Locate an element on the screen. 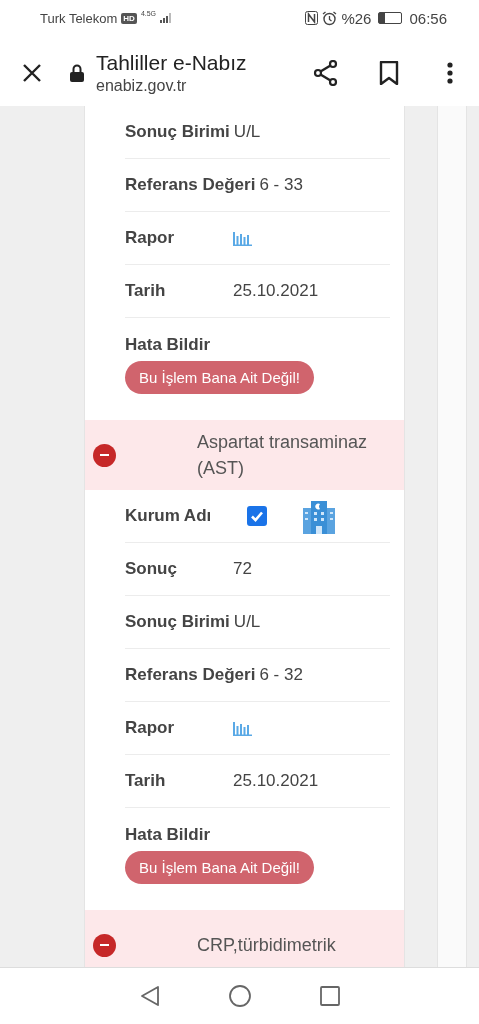 This screenshot has height=1024, width=479. lock-icon is located at coordinates (77, 72).